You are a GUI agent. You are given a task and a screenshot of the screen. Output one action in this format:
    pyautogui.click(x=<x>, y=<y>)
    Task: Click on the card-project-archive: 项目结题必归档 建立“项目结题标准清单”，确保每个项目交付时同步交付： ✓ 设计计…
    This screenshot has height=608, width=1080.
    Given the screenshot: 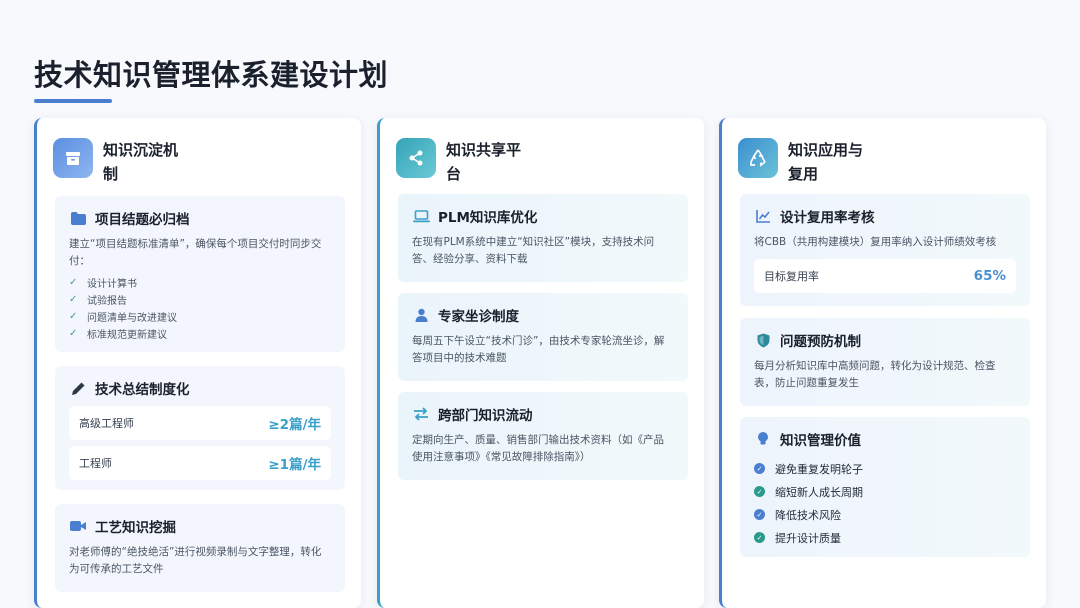 What is the action you would take?
    pyautogui.click(x=200, y=274)
    